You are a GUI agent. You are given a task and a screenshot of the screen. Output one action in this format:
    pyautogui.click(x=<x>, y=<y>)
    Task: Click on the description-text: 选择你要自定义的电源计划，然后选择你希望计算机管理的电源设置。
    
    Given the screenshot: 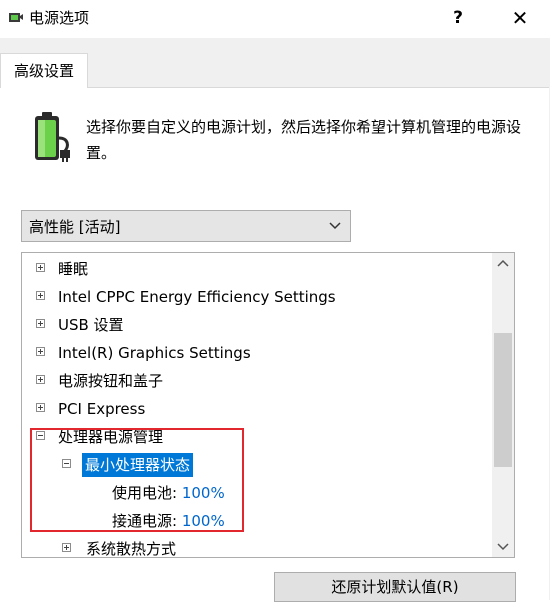 What is the action you would take?
    pyautogui.click(x=304, y=140)
    